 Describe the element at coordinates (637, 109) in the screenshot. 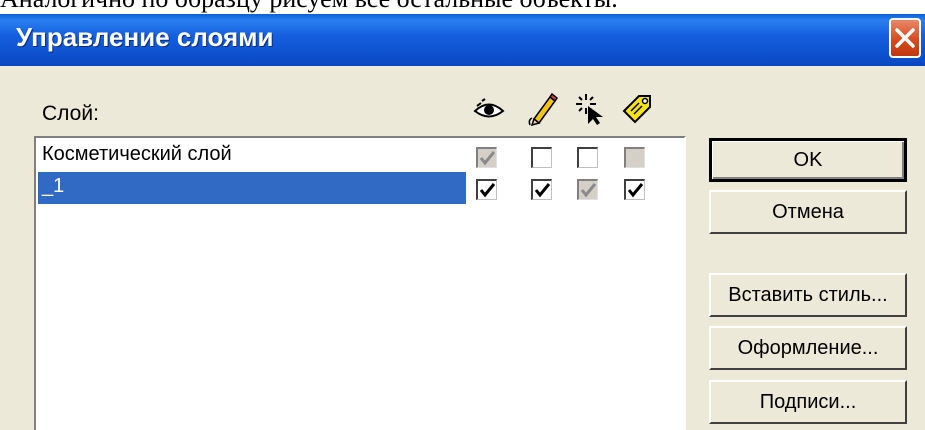

I see `label-tag-icon` at that location.